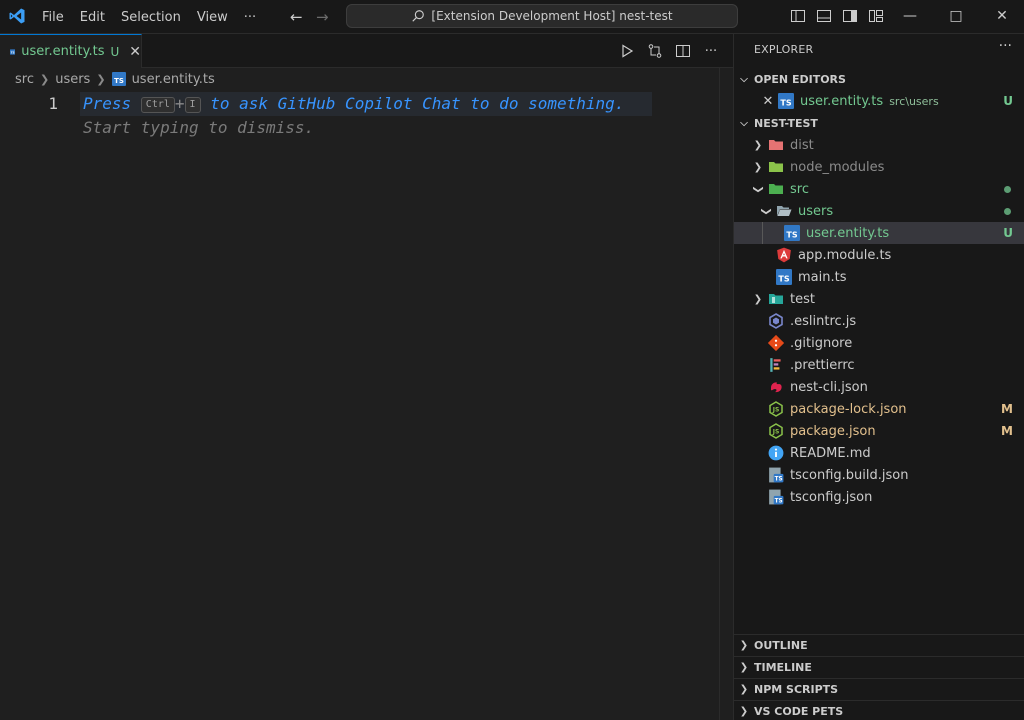  I want to click on vscode-pets-section: ❯ VS CODE PETS, so click(879, 710).